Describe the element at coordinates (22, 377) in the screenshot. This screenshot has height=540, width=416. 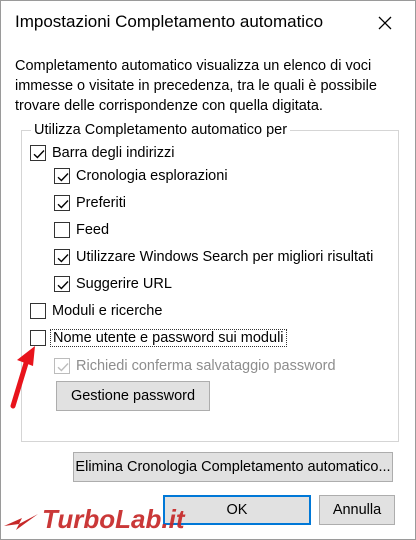
I see `annotation-arrow-icon` at that location.